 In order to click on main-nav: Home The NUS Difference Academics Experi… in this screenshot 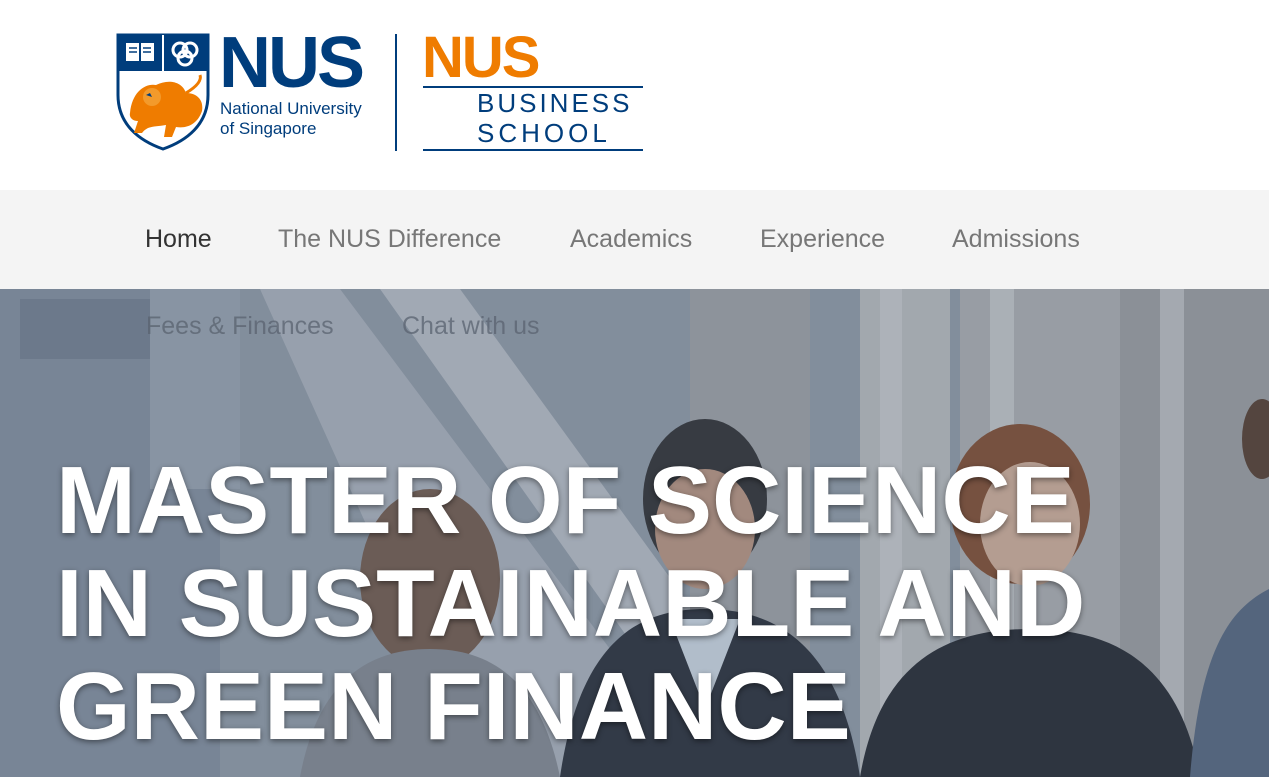, I will do `click(634, 239)`.